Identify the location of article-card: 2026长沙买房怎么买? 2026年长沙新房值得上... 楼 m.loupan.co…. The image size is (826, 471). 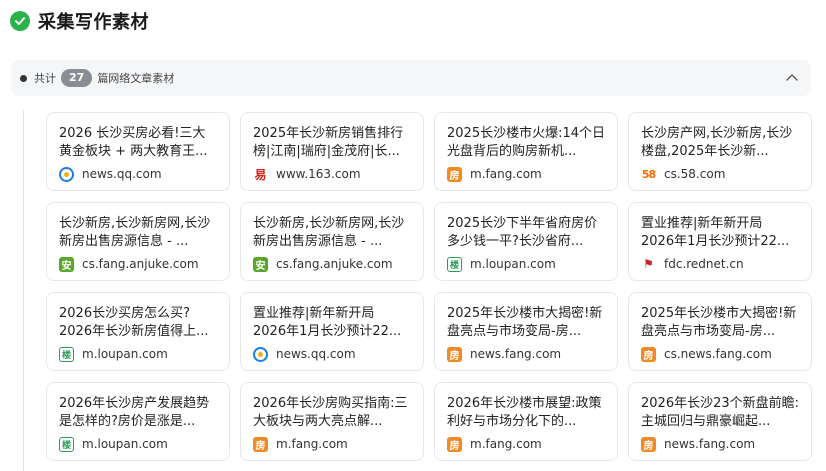
(138, 331).